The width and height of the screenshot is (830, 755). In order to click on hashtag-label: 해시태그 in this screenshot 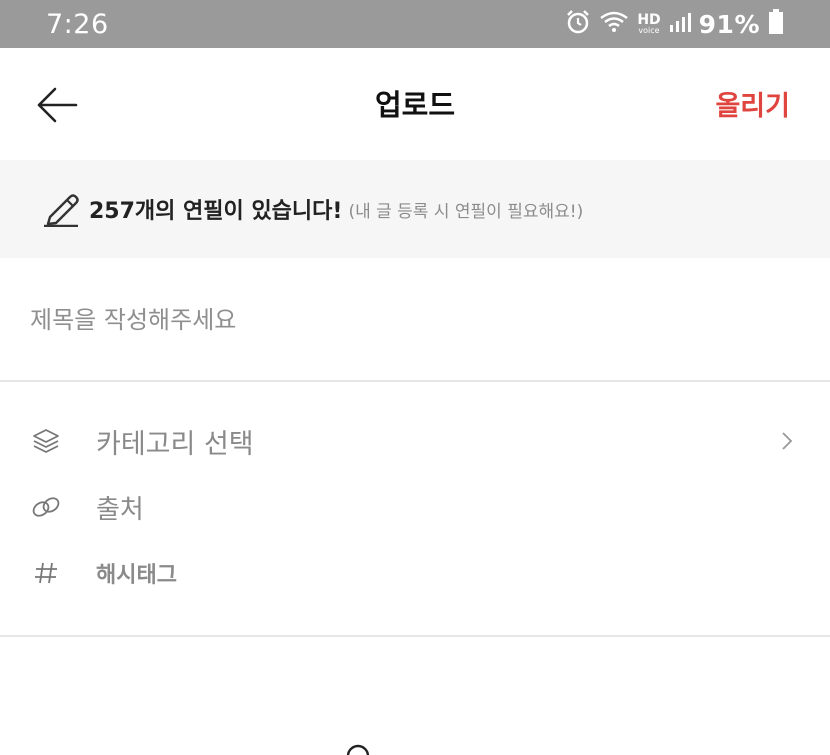, I will do `click(136, 575)`.